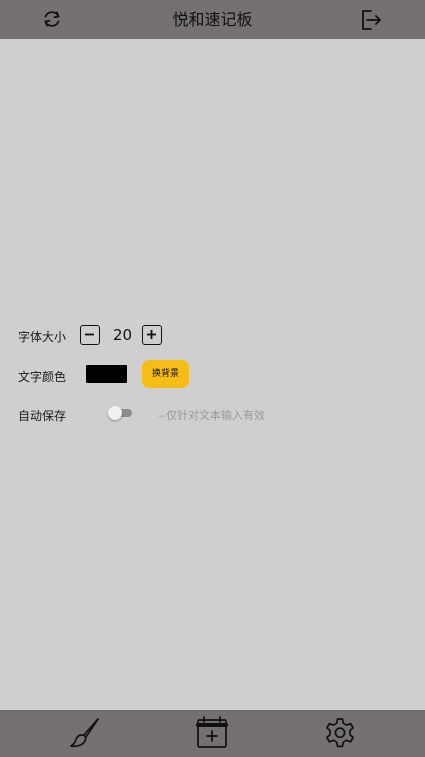 The image size is (425, 757). What do you see at coordinates (42, 416) in the screenshot?
I see `autosave-label: 自动保存` at bounding box center [42, 416].